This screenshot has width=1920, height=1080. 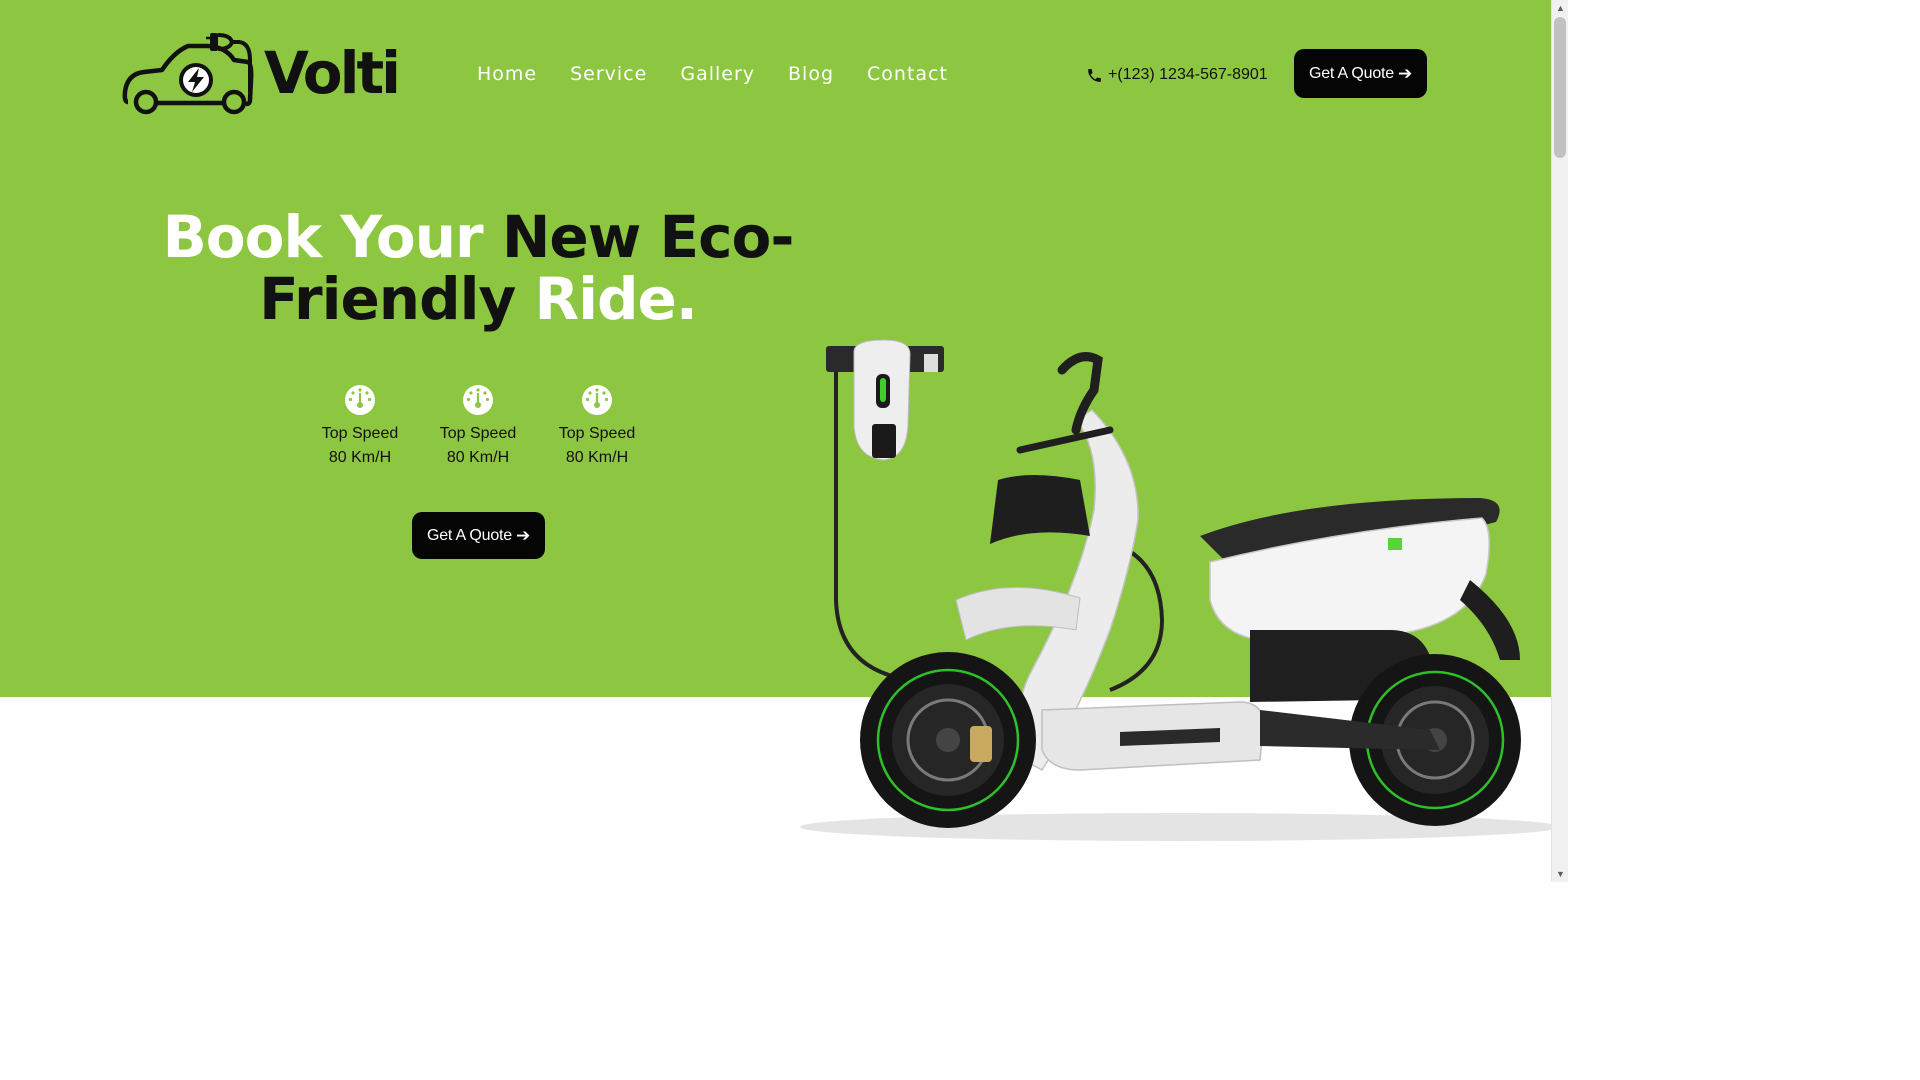 I want to click on phone-icon, so click(x=1094, y=75).